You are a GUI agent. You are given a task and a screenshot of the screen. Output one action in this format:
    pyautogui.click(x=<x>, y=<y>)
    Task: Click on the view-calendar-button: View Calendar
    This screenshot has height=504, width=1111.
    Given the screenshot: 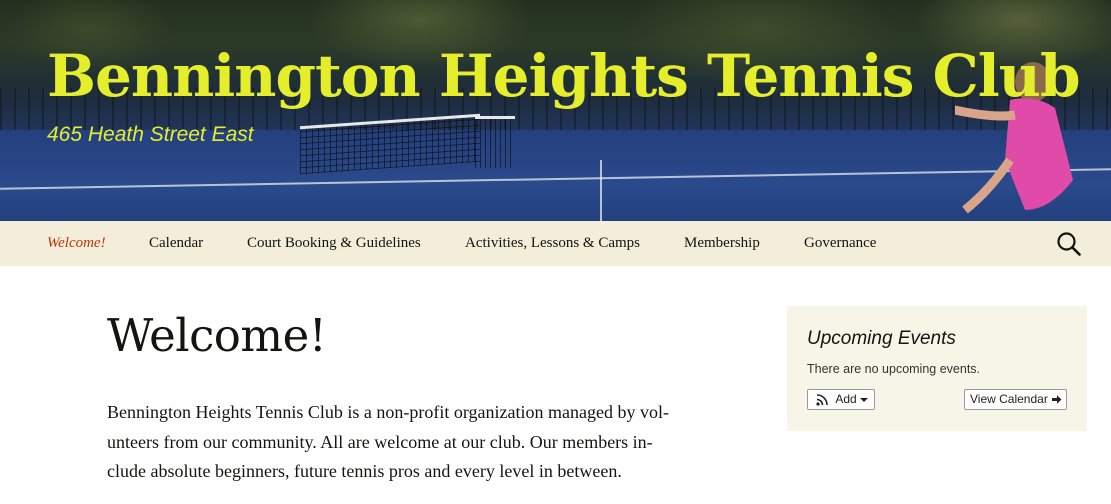 What is the action you would take?
    pyautogui.click(x=1015, y=399)
    